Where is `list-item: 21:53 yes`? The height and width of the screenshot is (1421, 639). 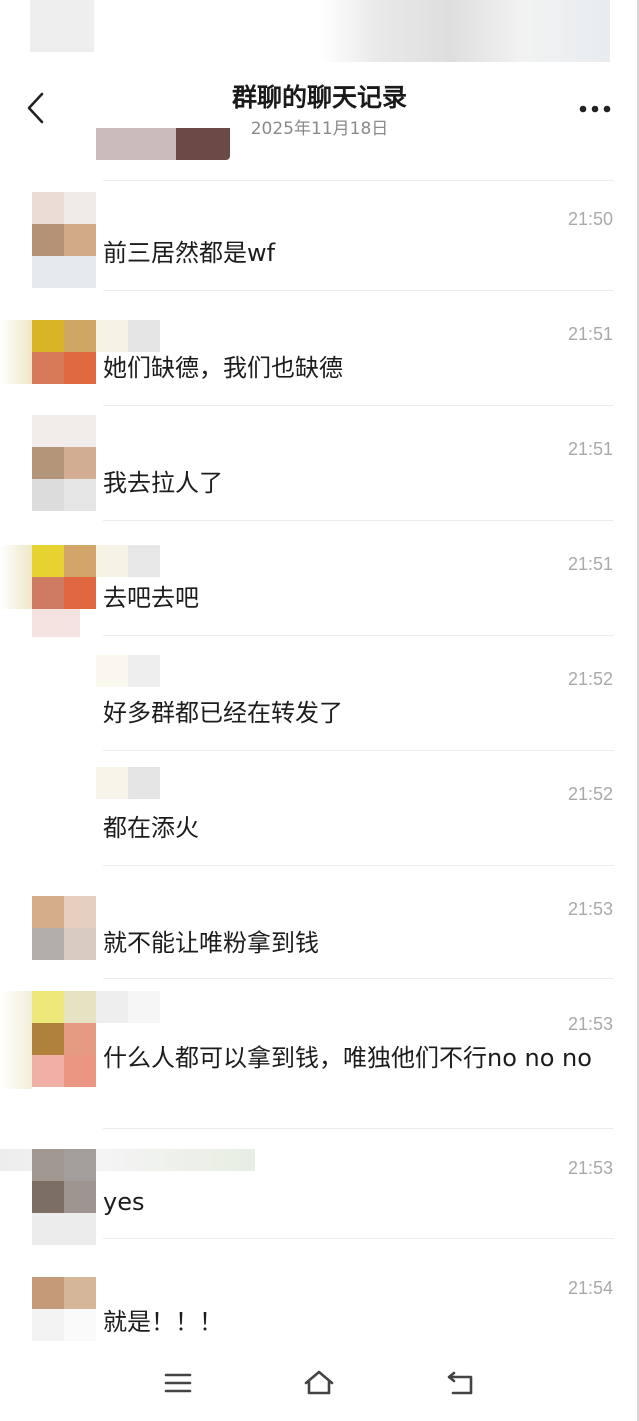 list-item: 21:53 yes is located at coordinates (319, 1190).